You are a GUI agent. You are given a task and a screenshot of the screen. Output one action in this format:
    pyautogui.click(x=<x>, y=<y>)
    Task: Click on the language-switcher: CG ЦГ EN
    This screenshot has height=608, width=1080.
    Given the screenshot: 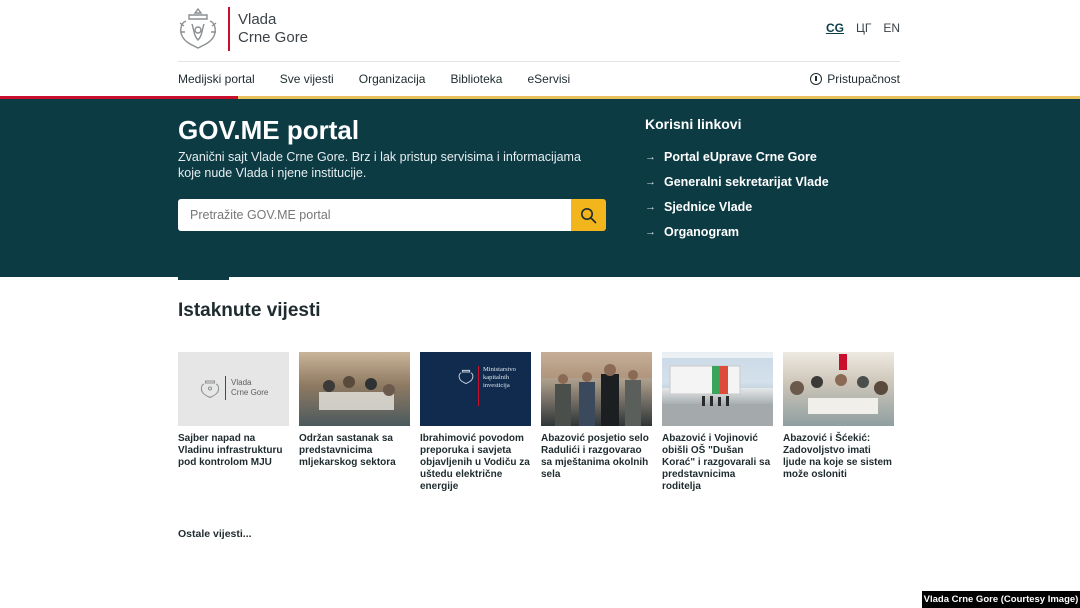 What is the action you would take?
    pyautogui.click(x=863, y=28)
    